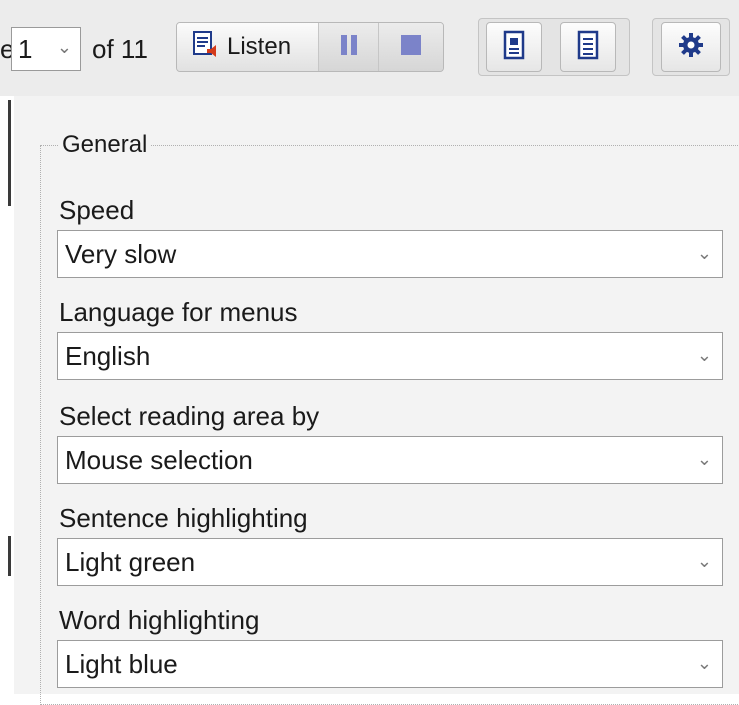  Describe the element at coordinates (390, 562) in the screenshot. I see `sentence-highlight-select: Light green ⌄` at that location.